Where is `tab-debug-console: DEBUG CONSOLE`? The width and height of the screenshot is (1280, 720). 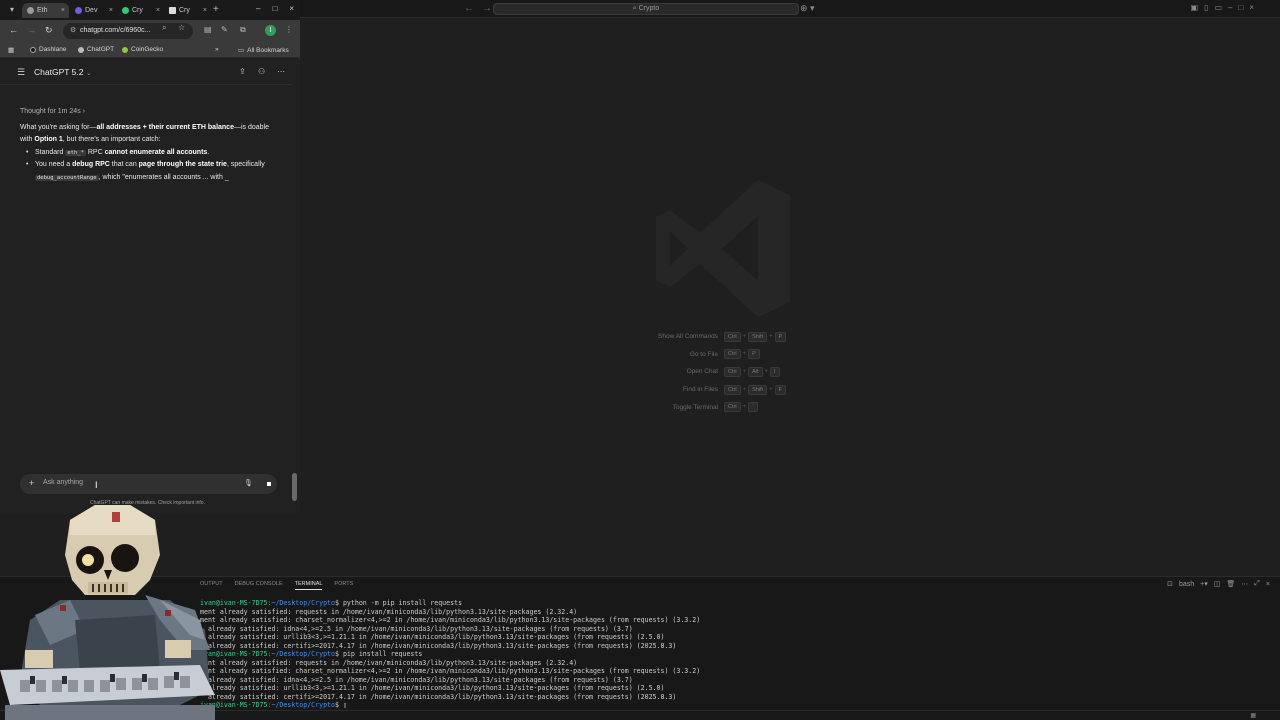 tab-debug-console: DEBUG CONSOLE is located at coordinates (259, 585).